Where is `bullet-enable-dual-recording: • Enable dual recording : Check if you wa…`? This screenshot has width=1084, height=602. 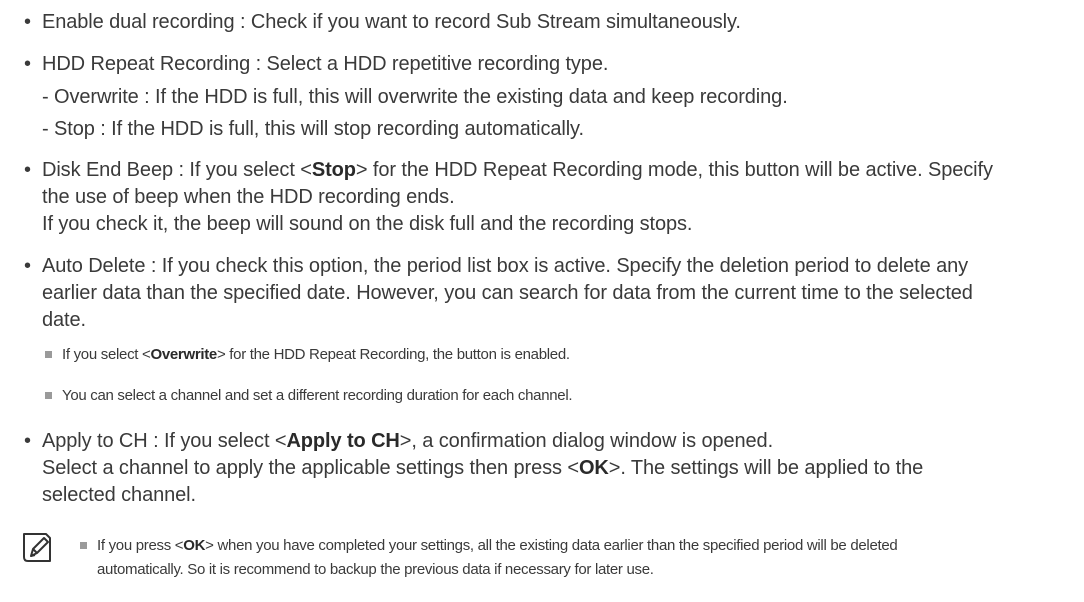
bullet-enable-dual-recording: • Enable dual recording : Check if you wa… is located at coordinates (382, 22).